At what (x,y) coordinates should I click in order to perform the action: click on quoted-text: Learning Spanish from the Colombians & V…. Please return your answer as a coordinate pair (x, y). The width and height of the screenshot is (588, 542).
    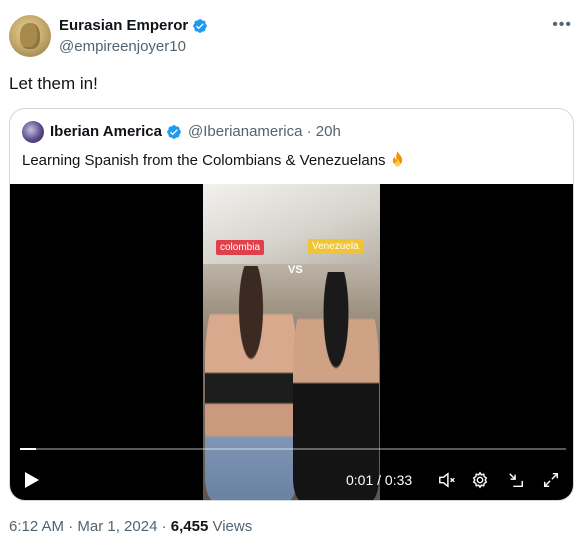
    Looking at the image, I should click on (213, 160).